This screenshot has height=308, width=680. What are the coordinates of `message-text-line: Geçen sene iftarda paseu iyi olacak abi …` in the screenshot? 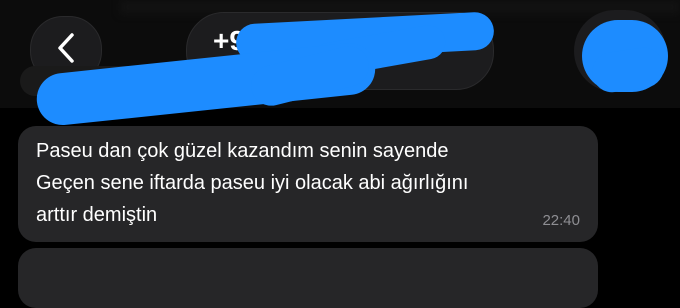 It's located at (252, 183).